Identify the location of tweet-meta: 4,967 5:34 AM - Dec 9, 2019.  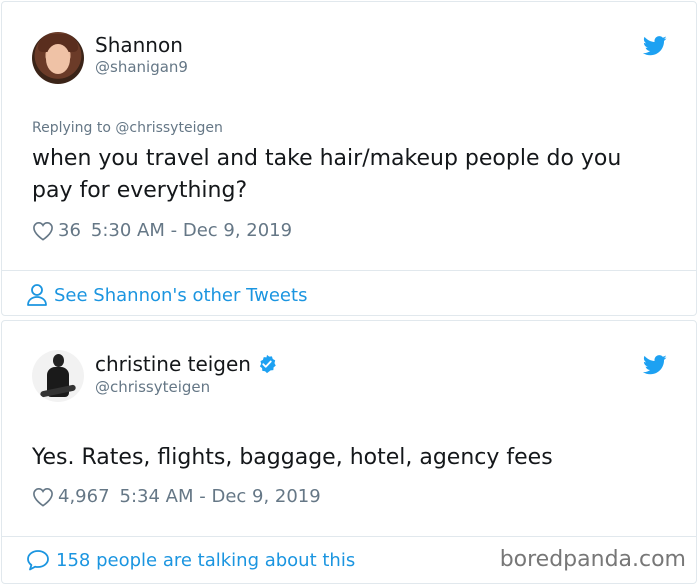
(176, 496).